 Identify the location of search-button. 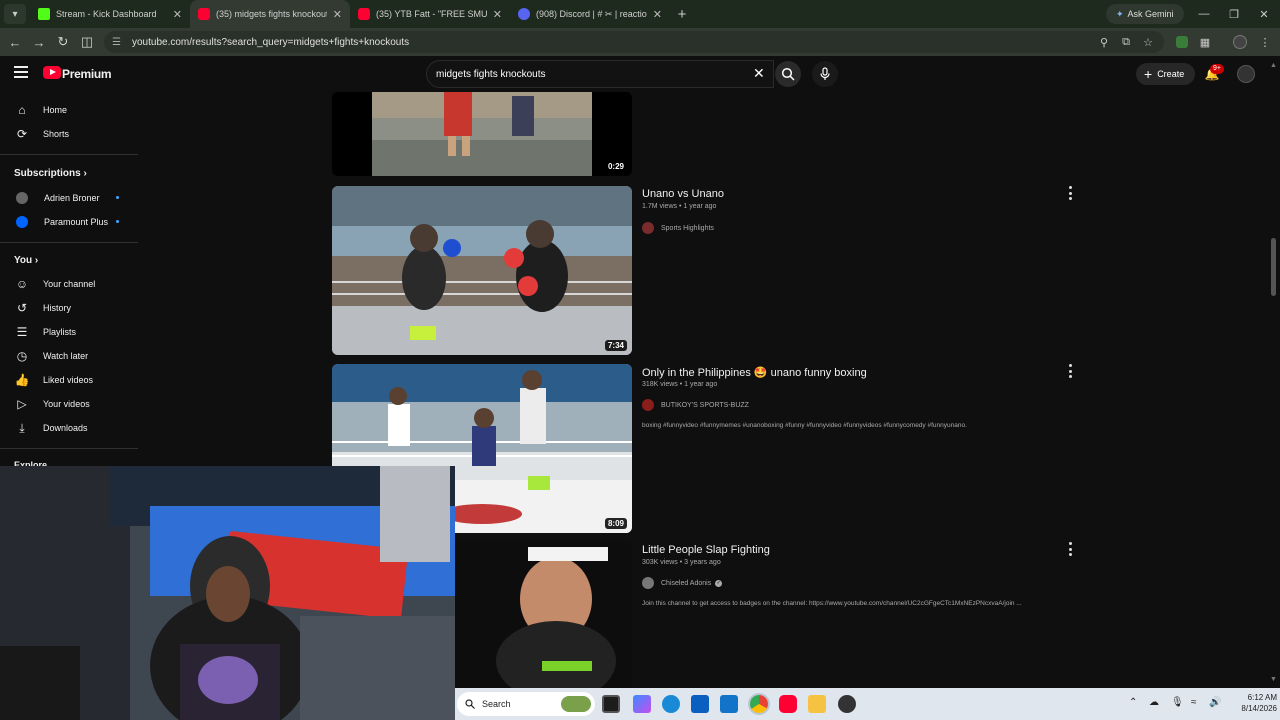
(788, 74).